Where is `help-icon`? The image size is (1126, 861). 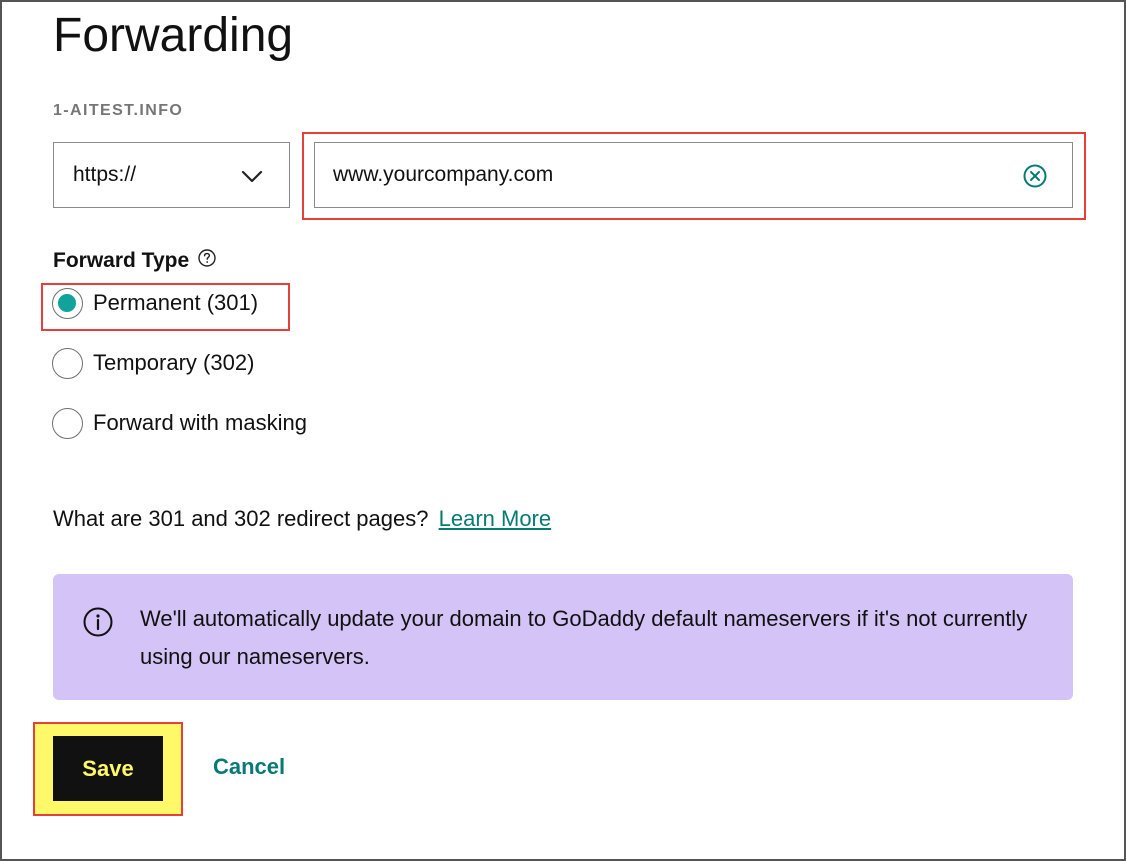
help-icon is located at coordinates (207, 258).